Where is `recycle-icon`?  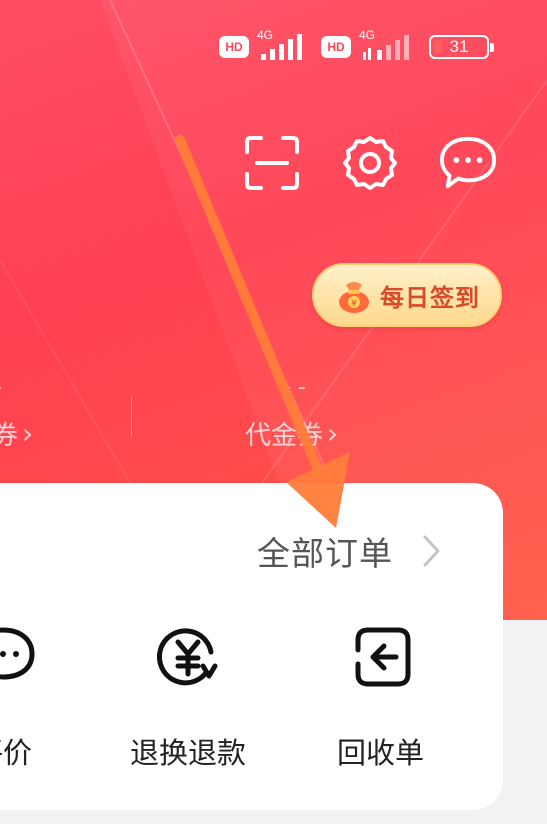 recycle-icon is located at coordinates (381, 657).